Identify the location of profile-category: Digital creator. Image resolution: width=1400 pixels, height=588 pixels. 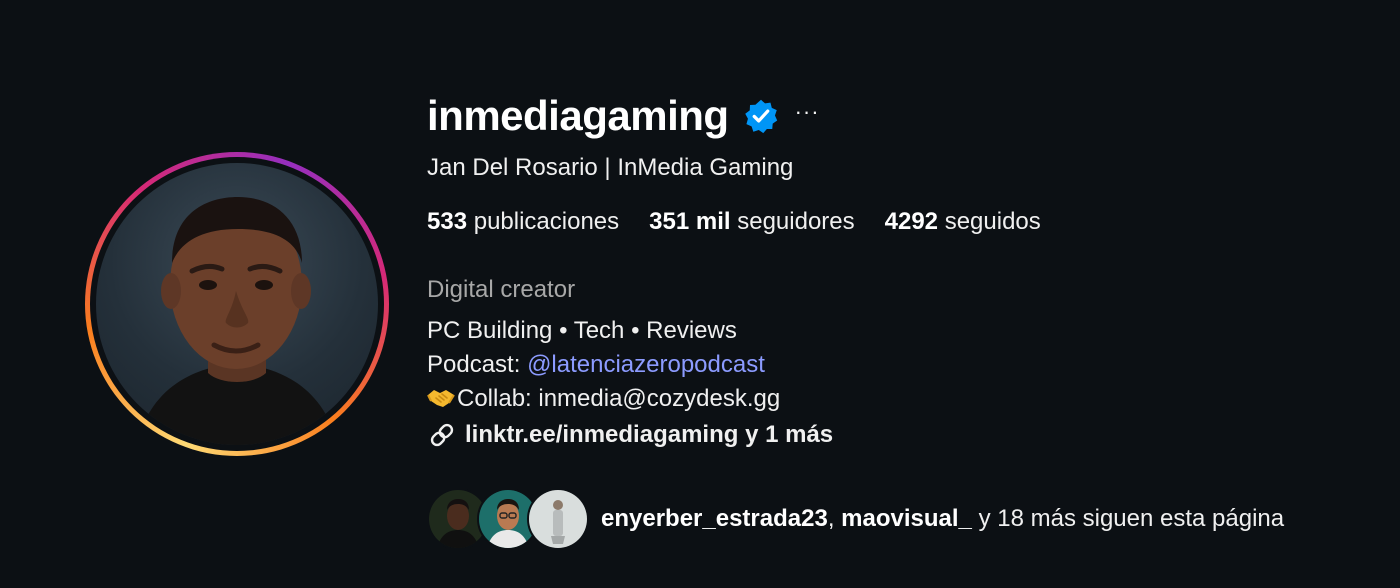
(501, 289).